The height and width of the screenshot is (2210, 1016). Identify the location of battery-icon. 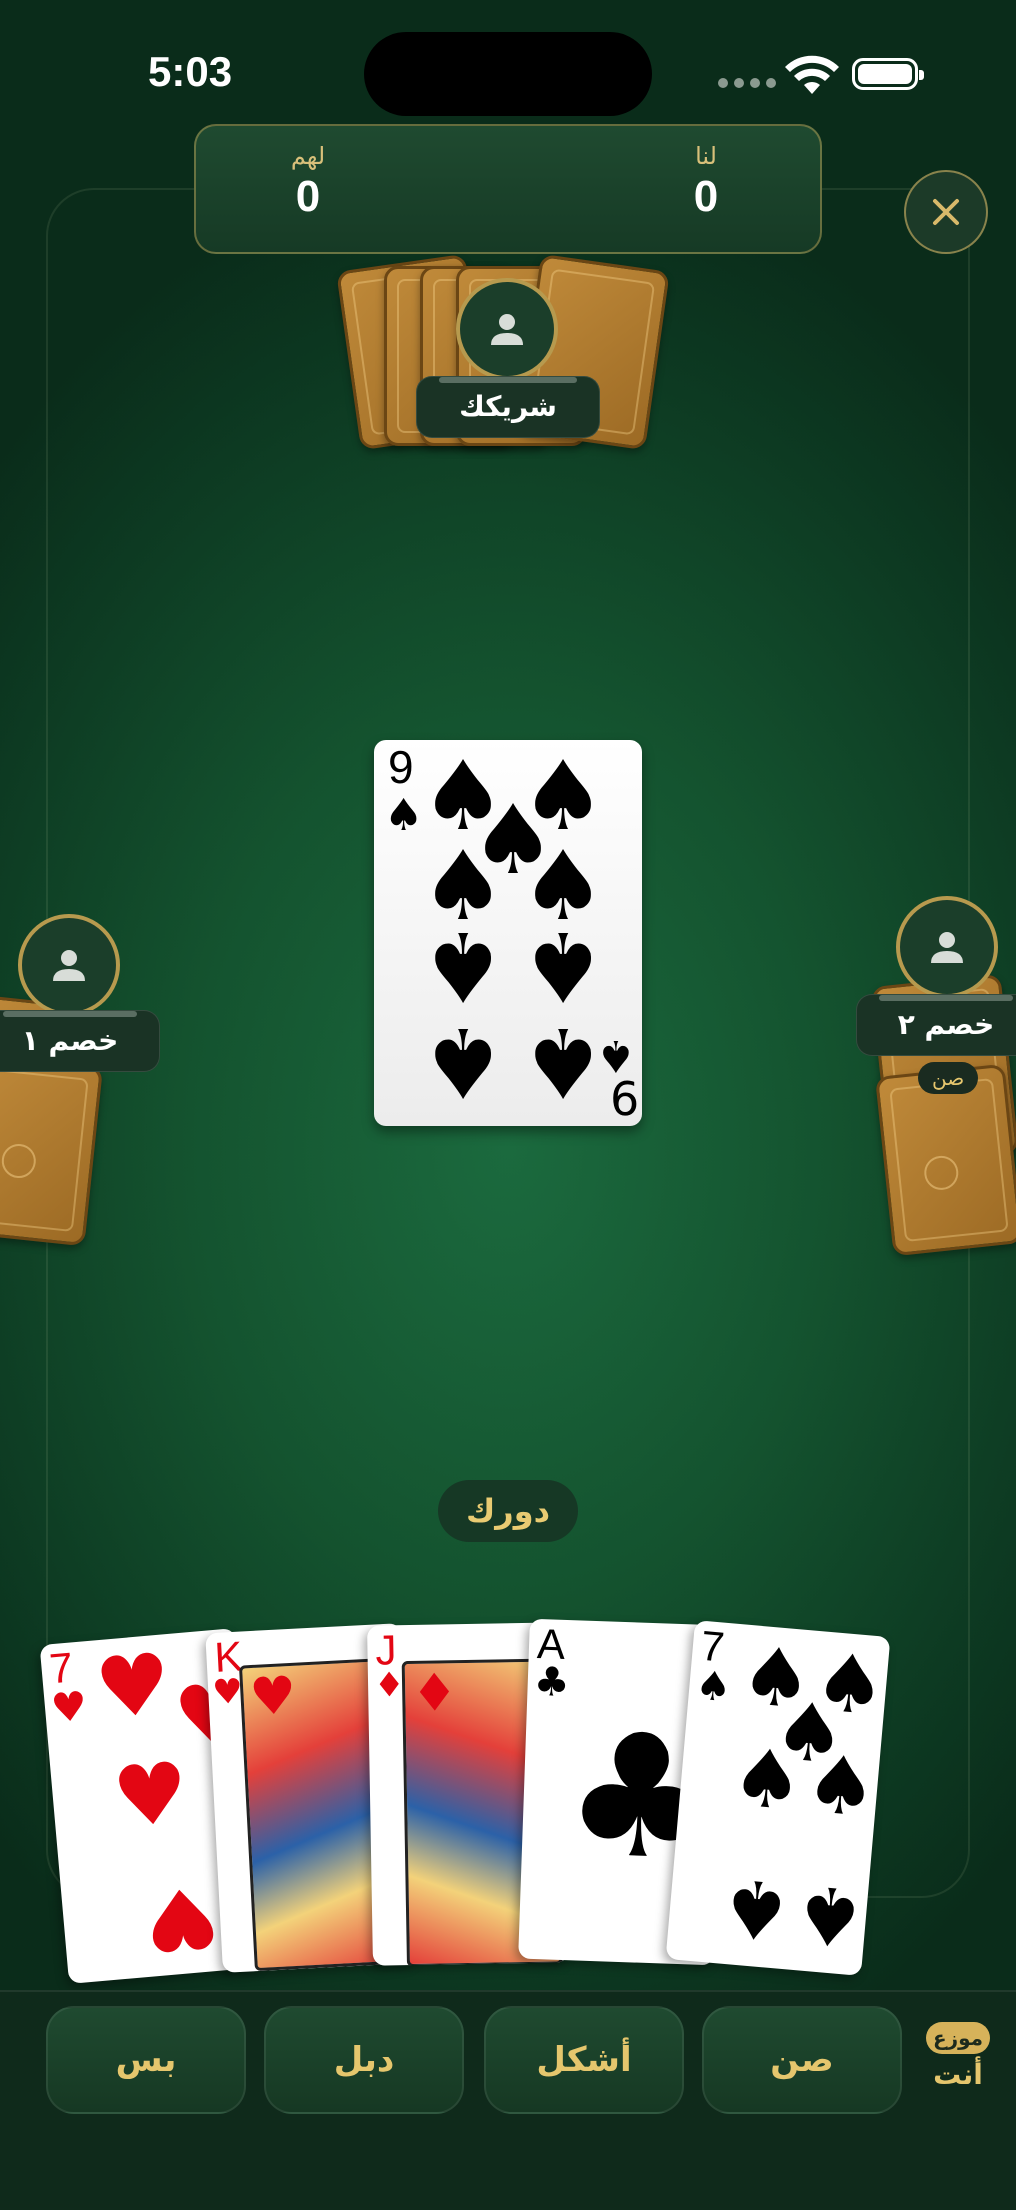
(888, 74).